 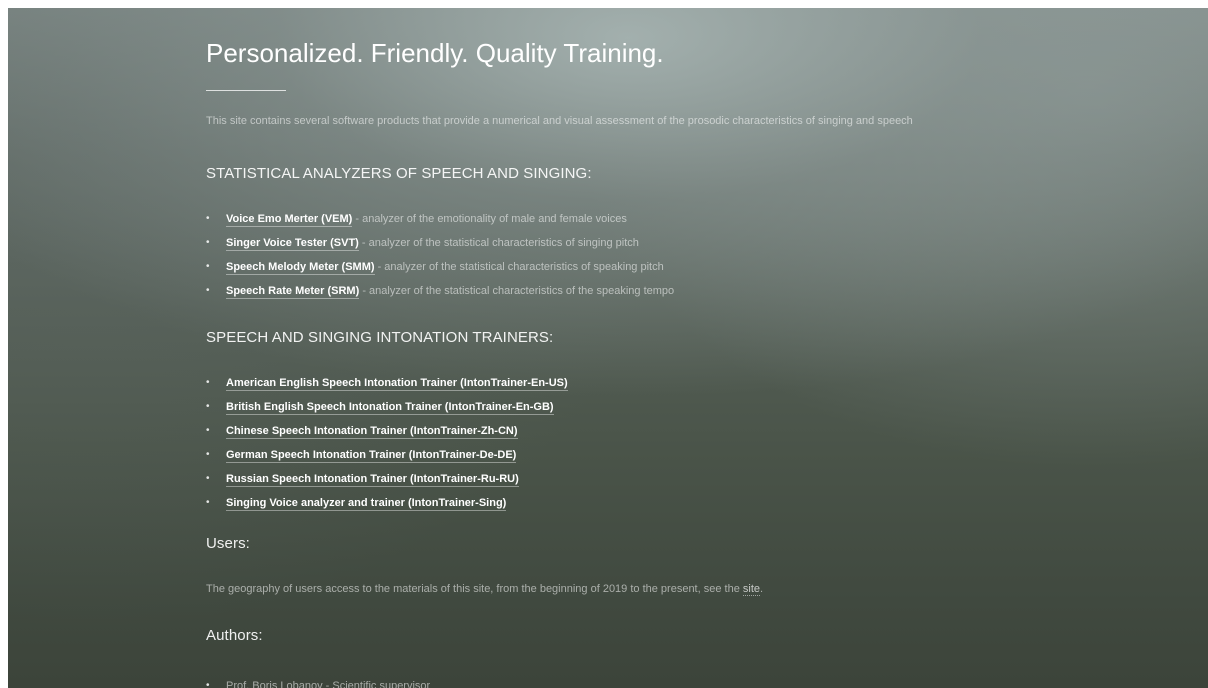 I want to click on users-site-link: site, so click(x=751, y=589).